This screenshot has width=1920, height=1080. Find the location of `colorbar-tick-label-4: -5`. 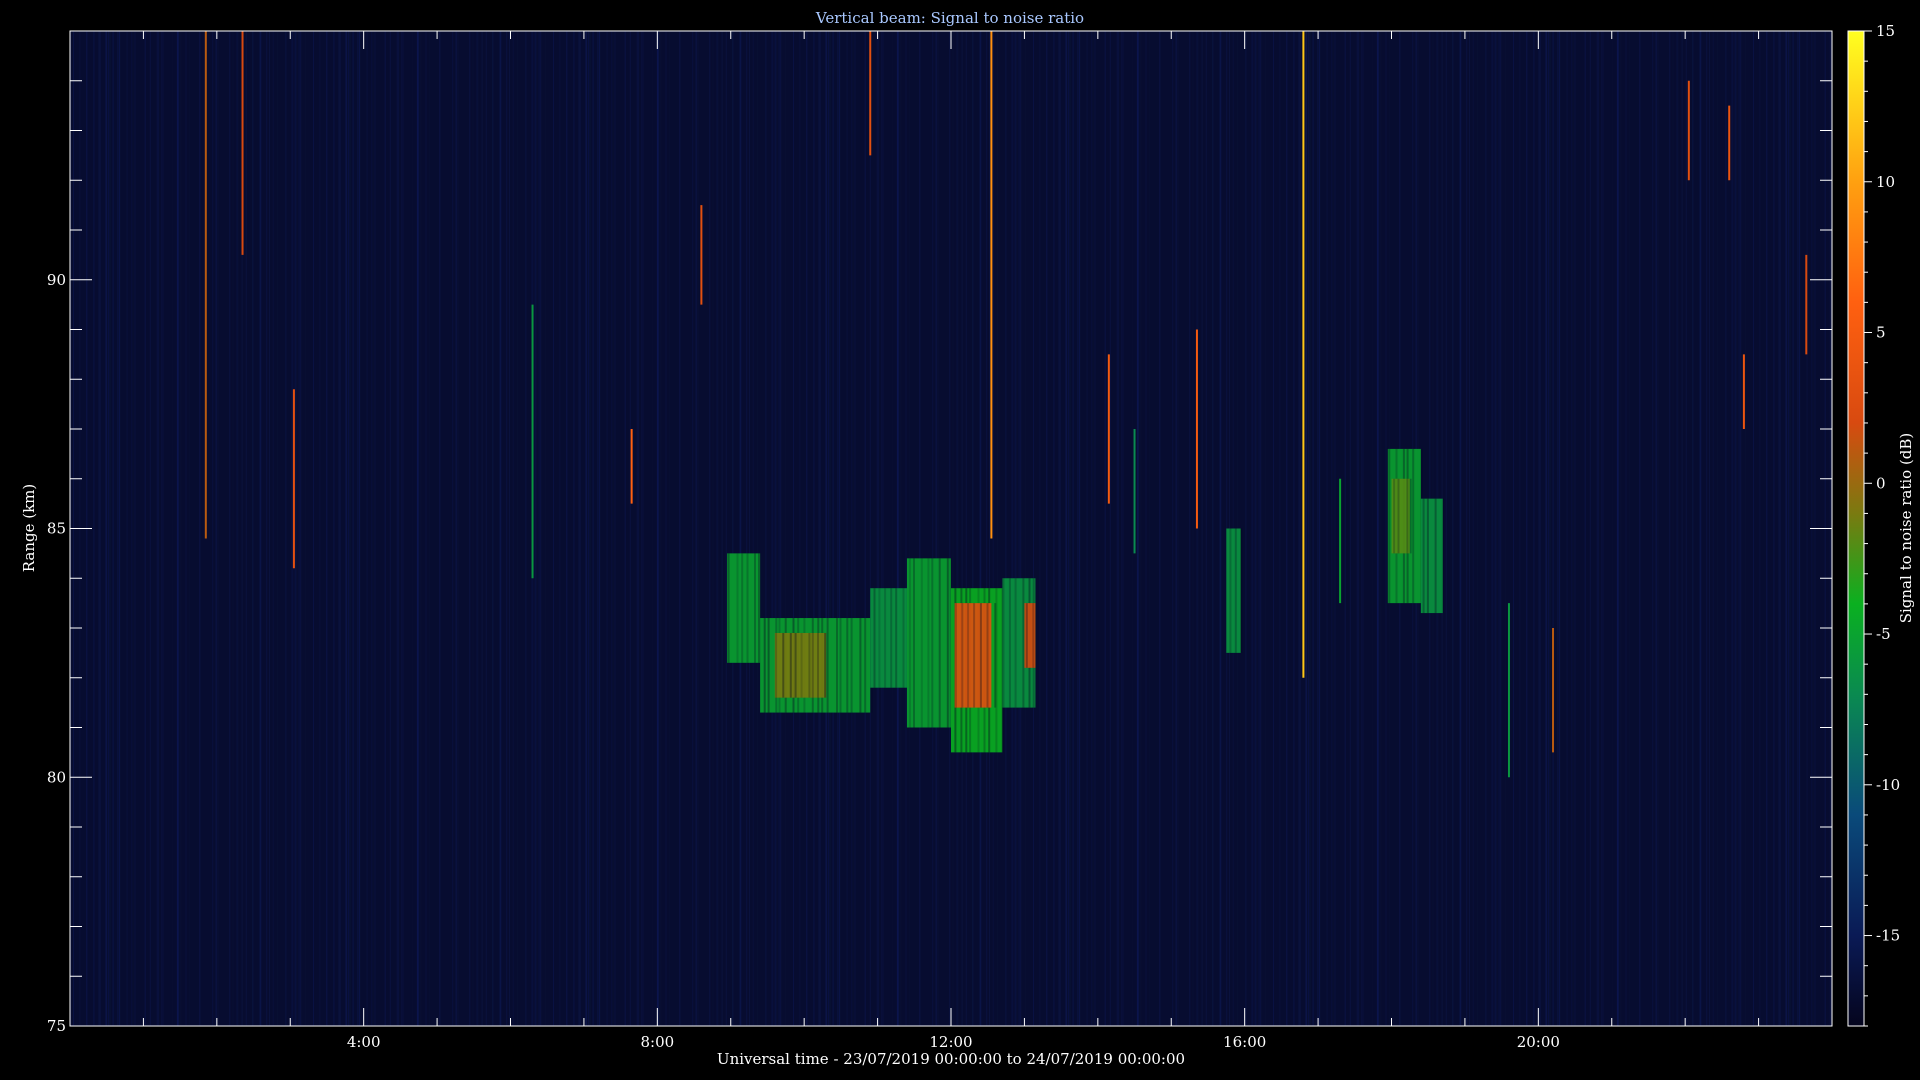

colorbar-tick-label-4: -5 is located at coordinates (1883, 634).